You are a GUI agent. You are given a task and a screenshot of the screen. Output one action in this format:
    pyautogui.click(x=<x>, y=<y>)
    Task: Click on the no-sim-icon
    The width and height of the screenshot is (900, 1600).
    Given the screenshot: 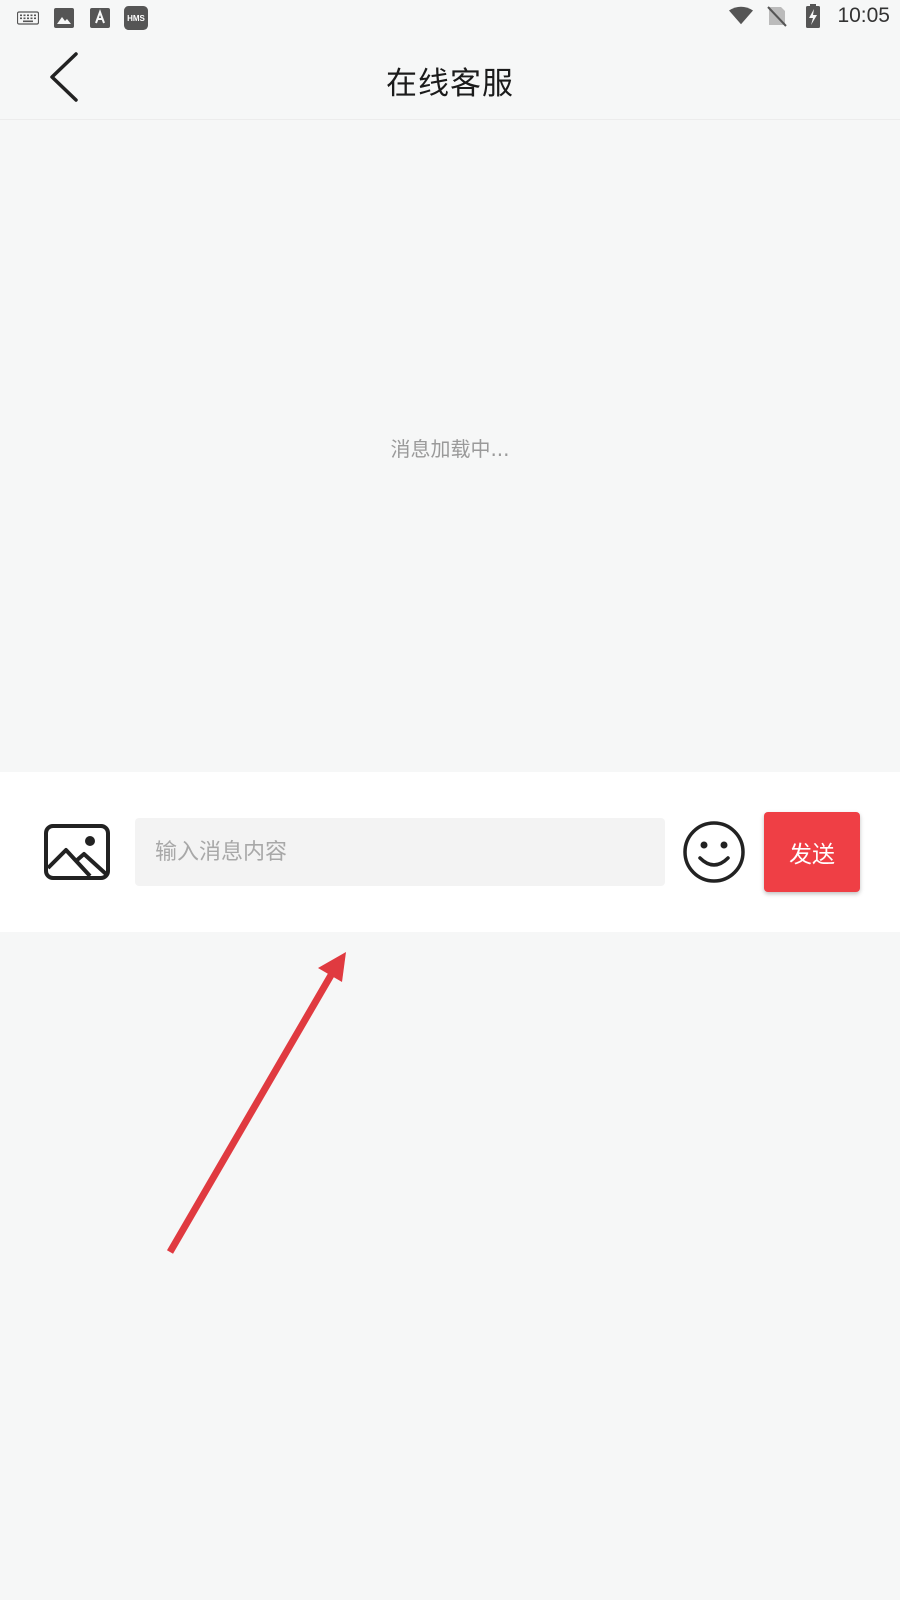 What is the action you would take?
    pyautogui.click(x=777, y=16)
    